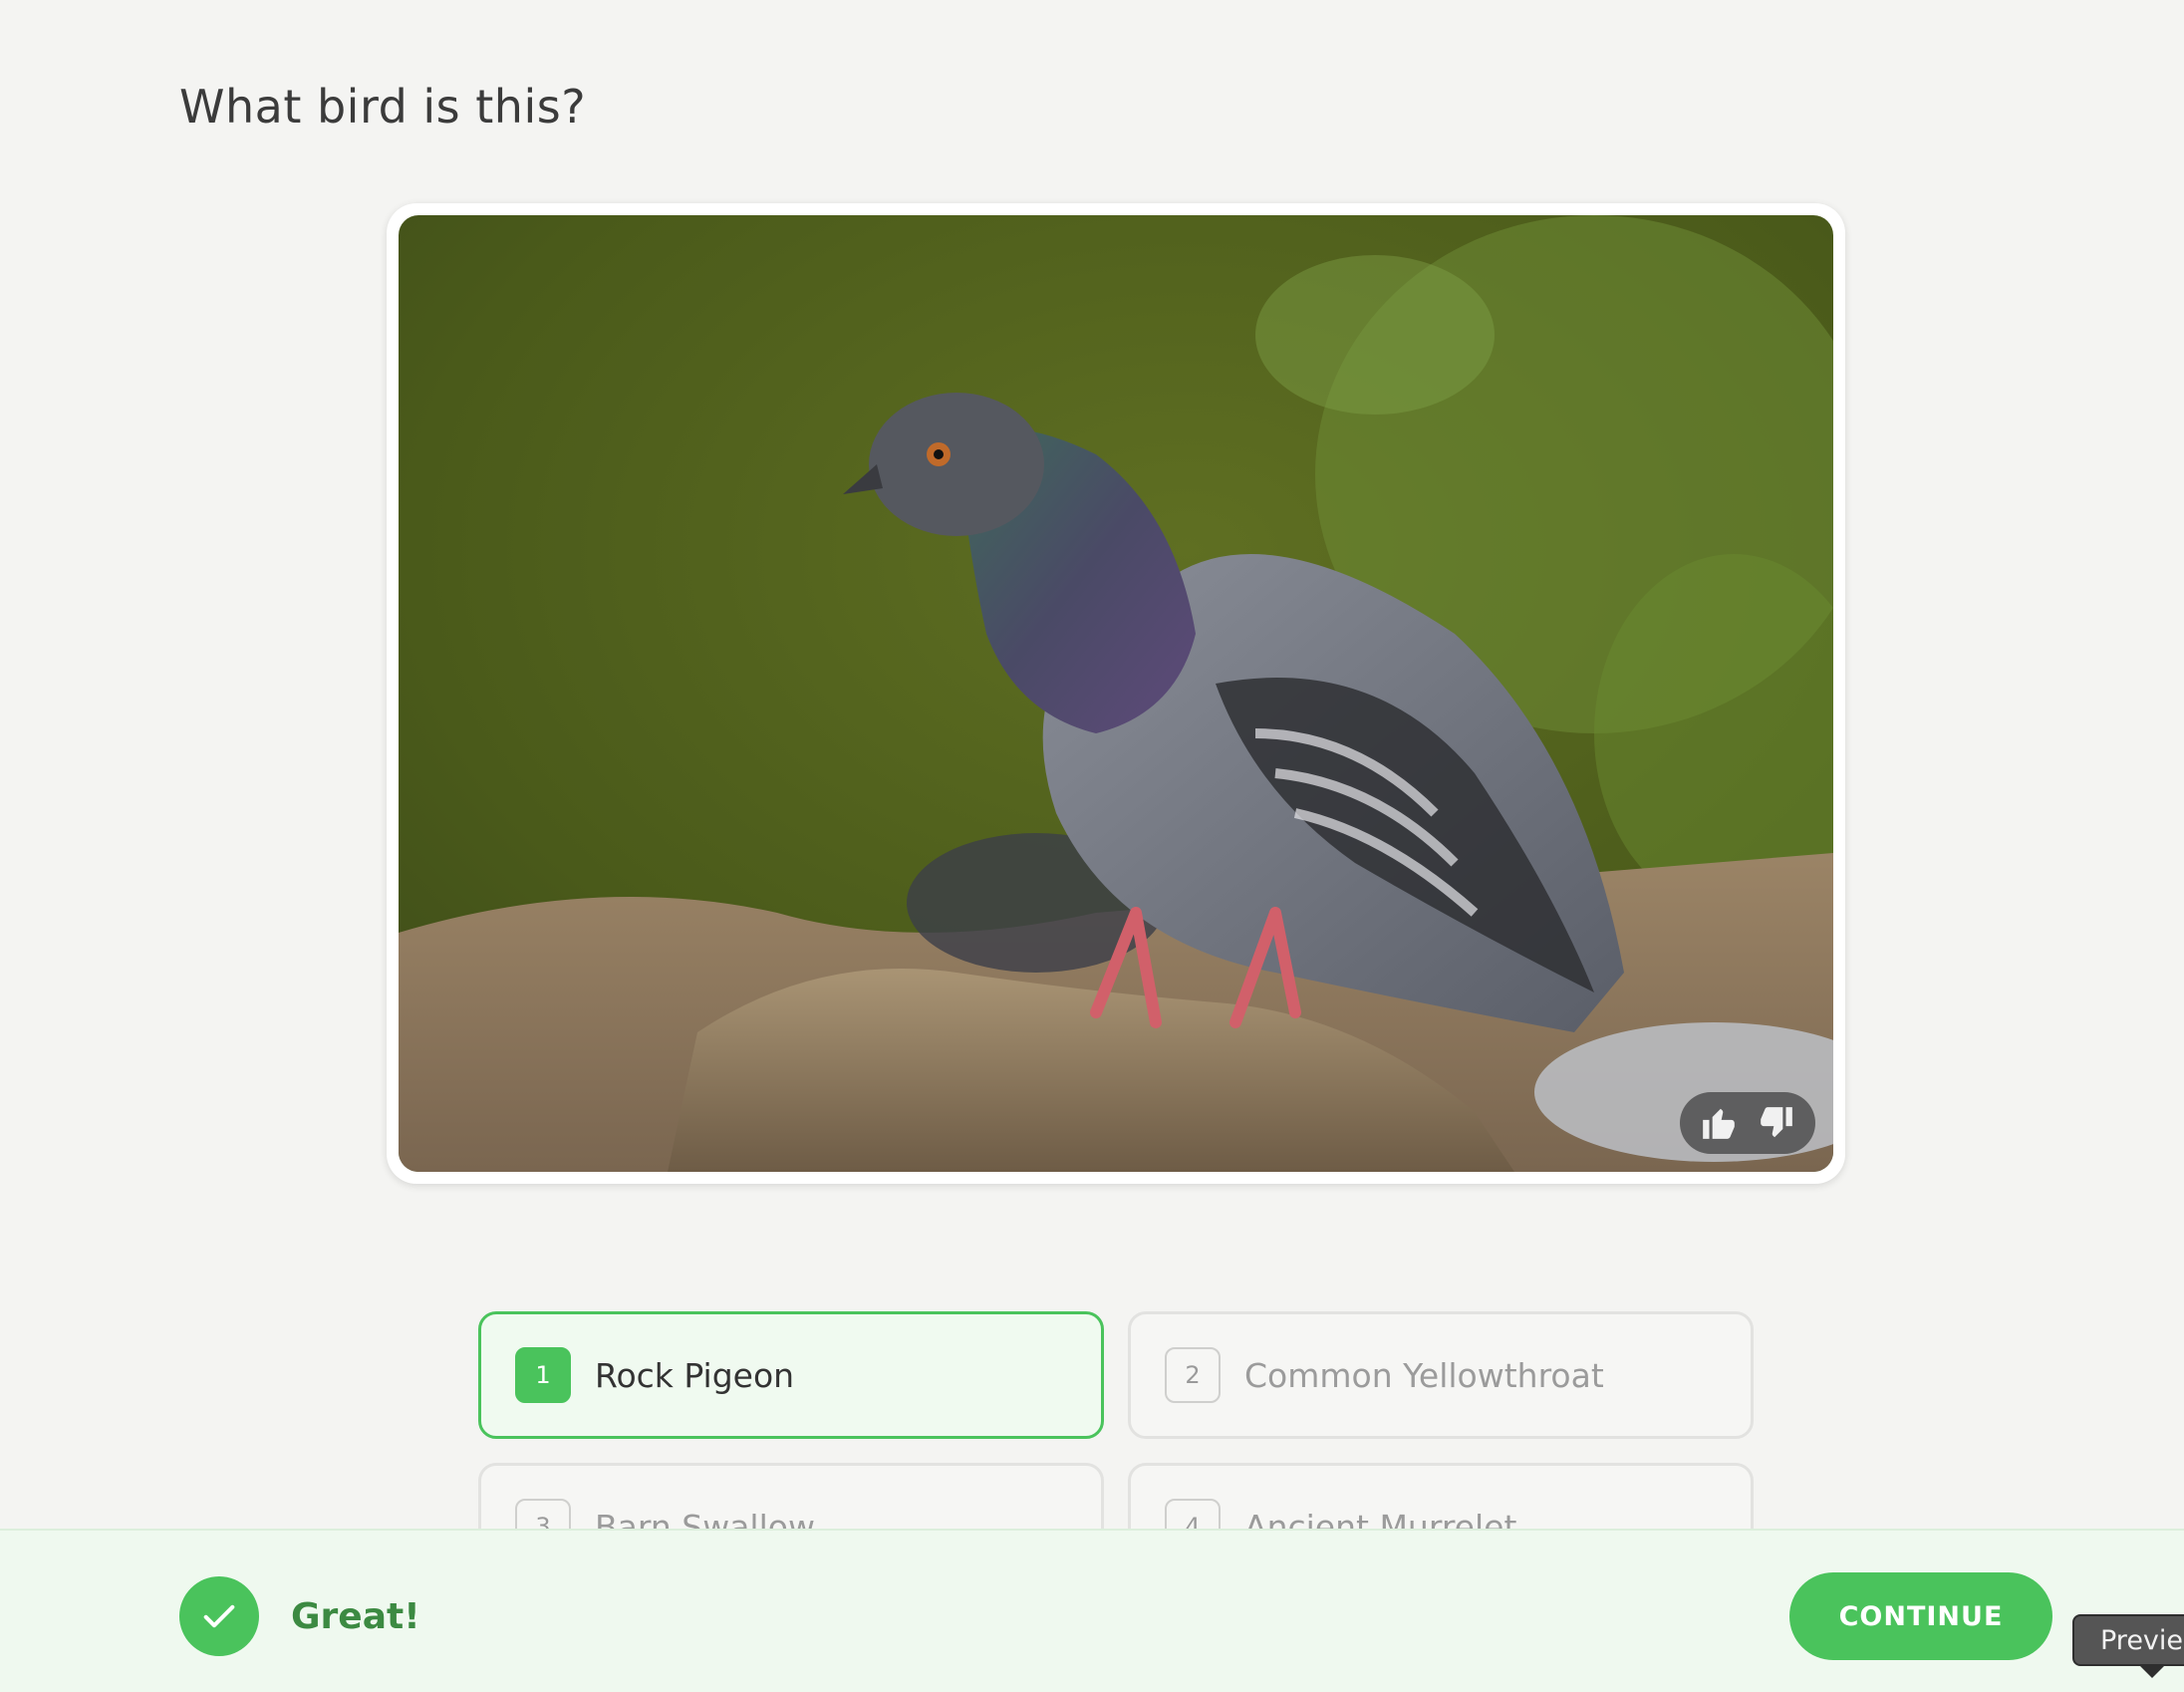 Image resolution: width=2184 pixels, height=1692 pixels. What do you see at coordinates (2128, 1640) in the screenshot?
I see `preview-tooltip: Preview` at bounding box center [2128, 1640].